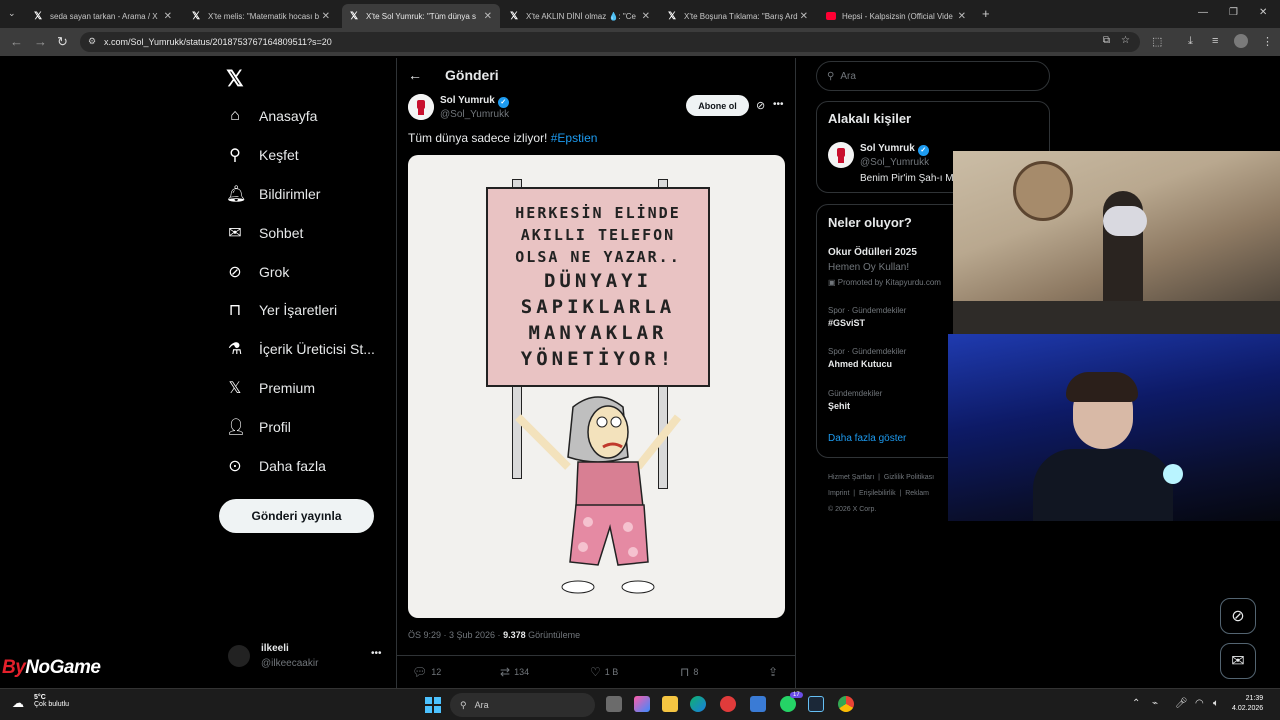  What do you see at coordinates (909, 477) in the screenshot?
I see `footer-link: Gizlilik Politikası` at bounding box center [909, 477].